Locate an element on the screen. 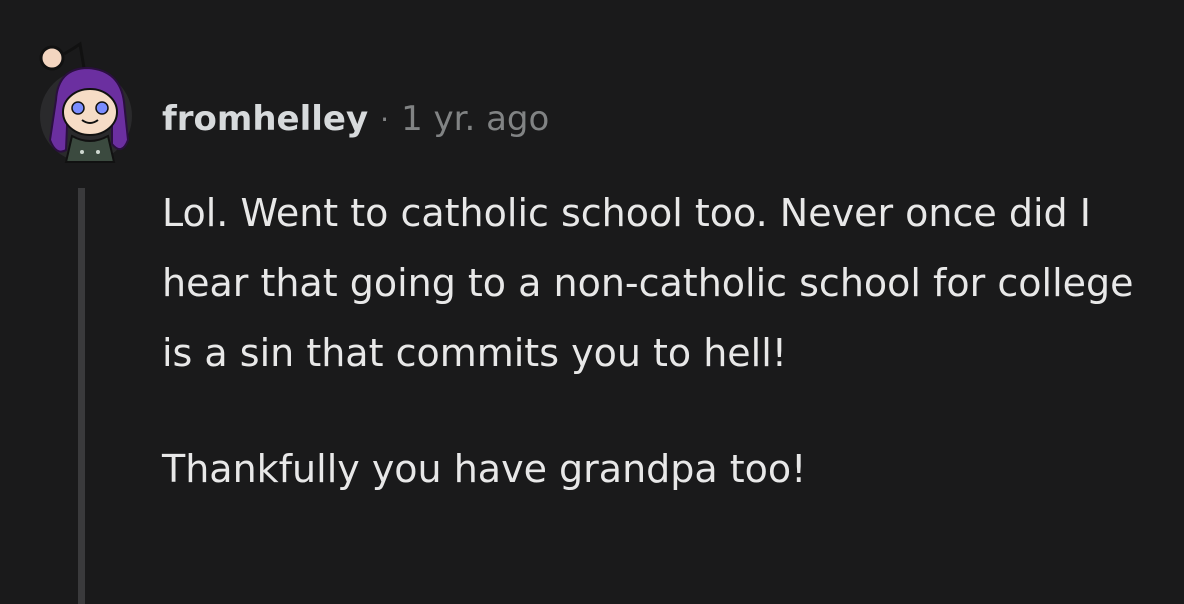 This screenshot has width=1184, height=604. username-link: fromhelley is located at coordinates (265, 119).